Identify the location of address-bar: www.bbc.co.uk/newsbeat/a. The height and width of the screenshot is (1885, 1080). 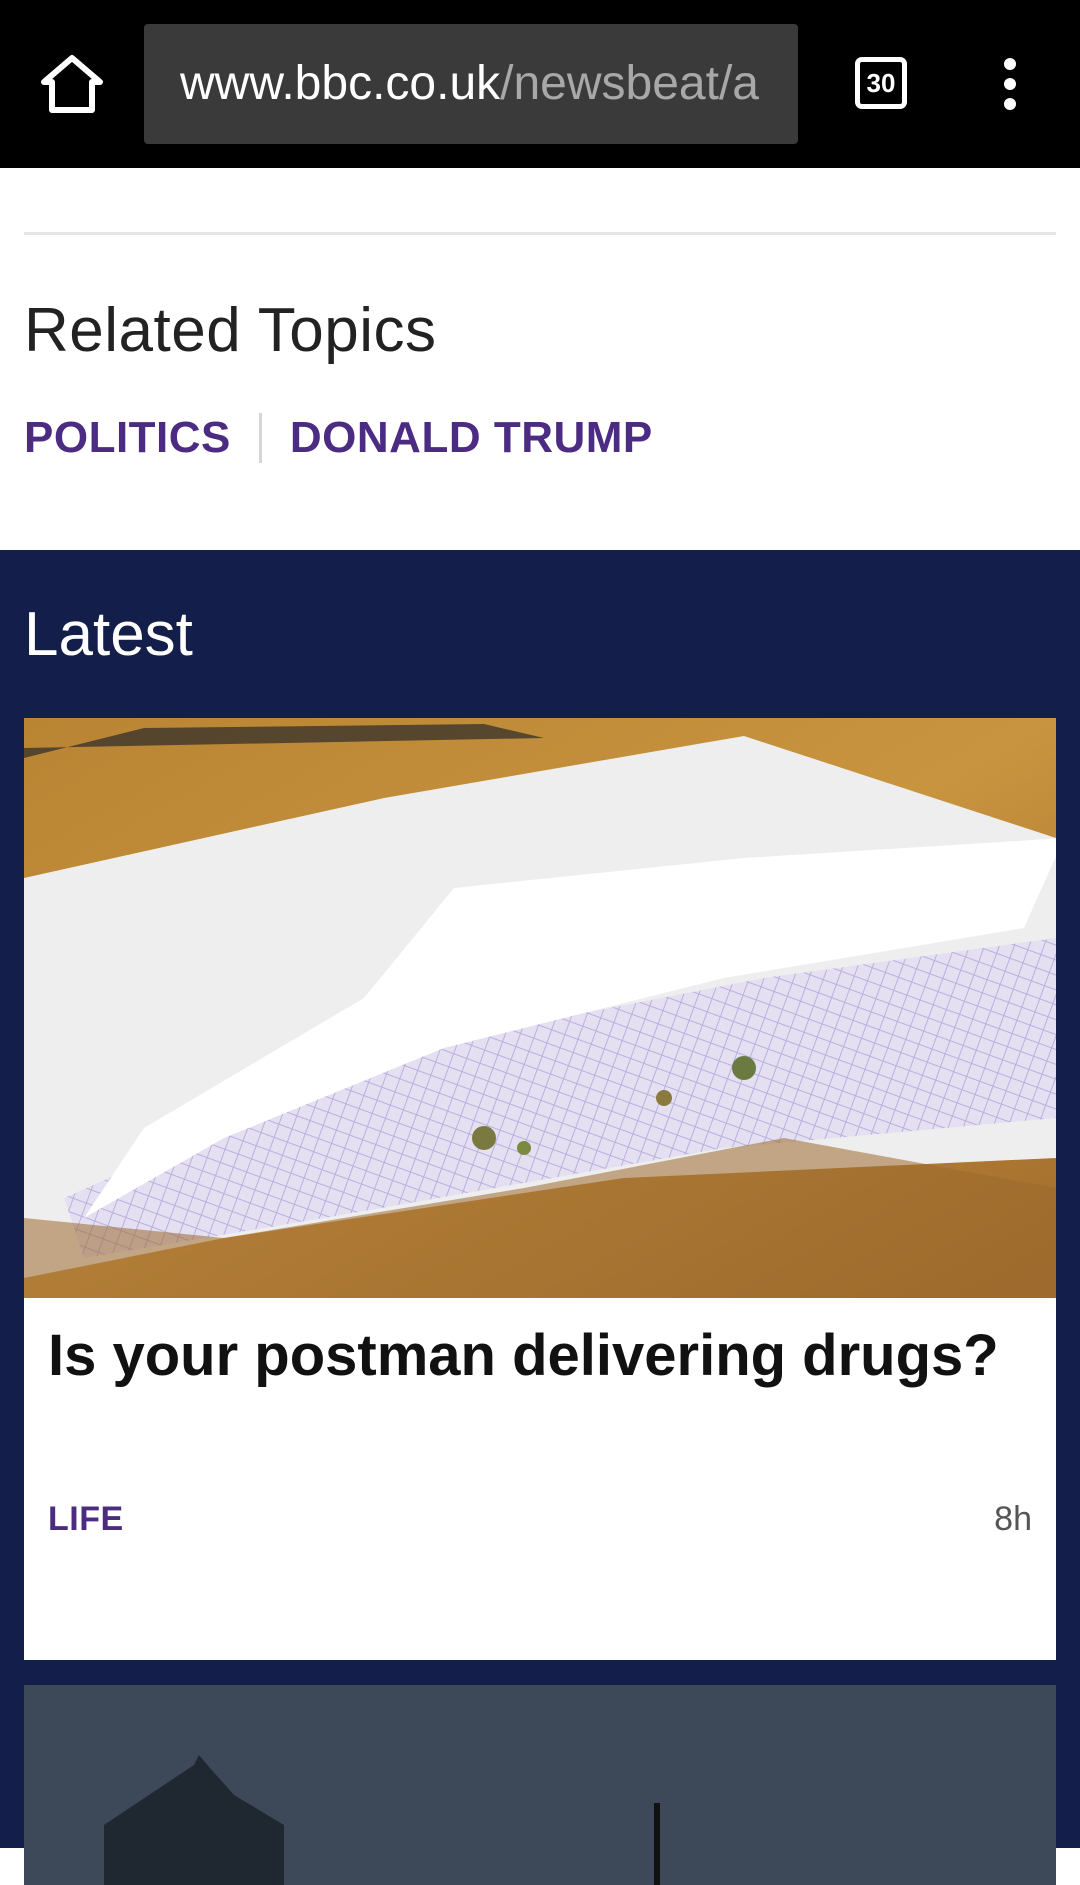
(471, 84).